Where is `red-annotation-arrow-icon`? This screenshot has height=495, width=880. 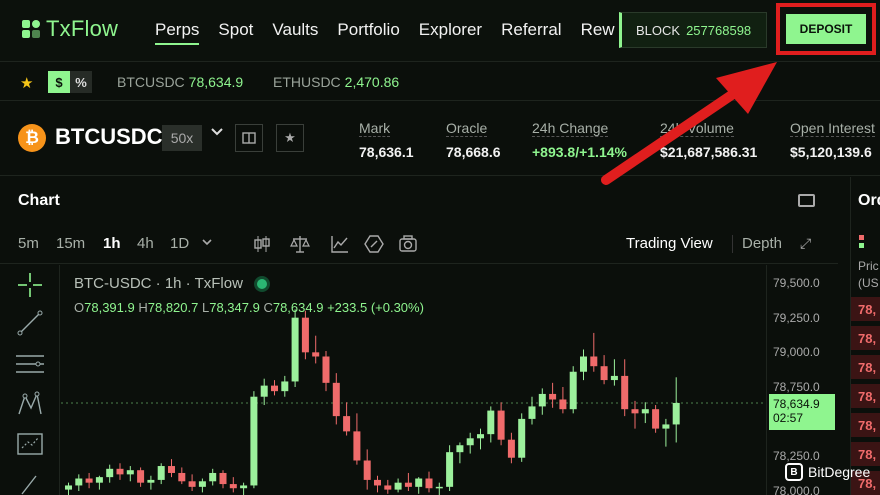
red-annotation-arrow-icon is located at coordinates (689, 123).